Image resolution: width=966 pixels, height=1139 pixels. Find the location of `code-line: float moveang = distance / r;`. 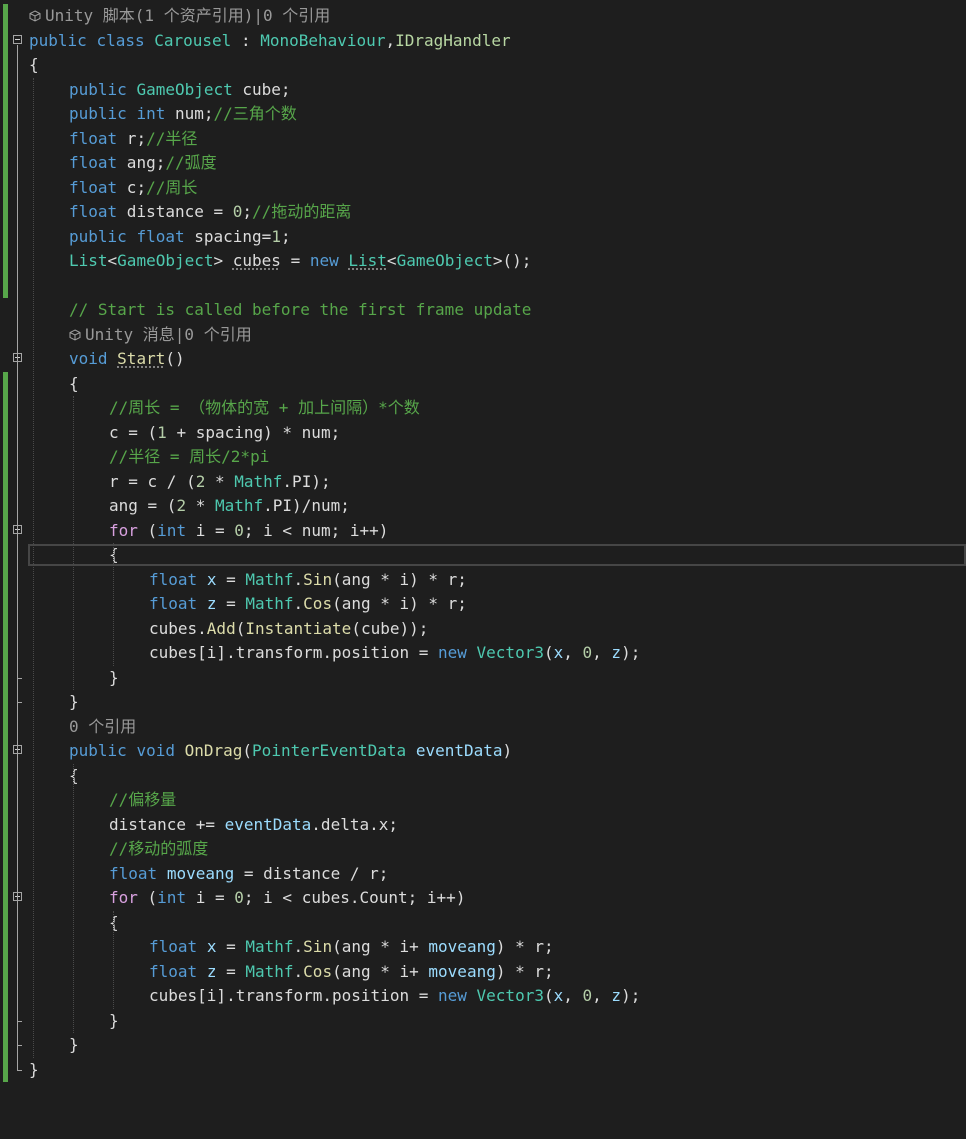

code-line: float moveang = distance / r; is located at coordinates (483, 874).